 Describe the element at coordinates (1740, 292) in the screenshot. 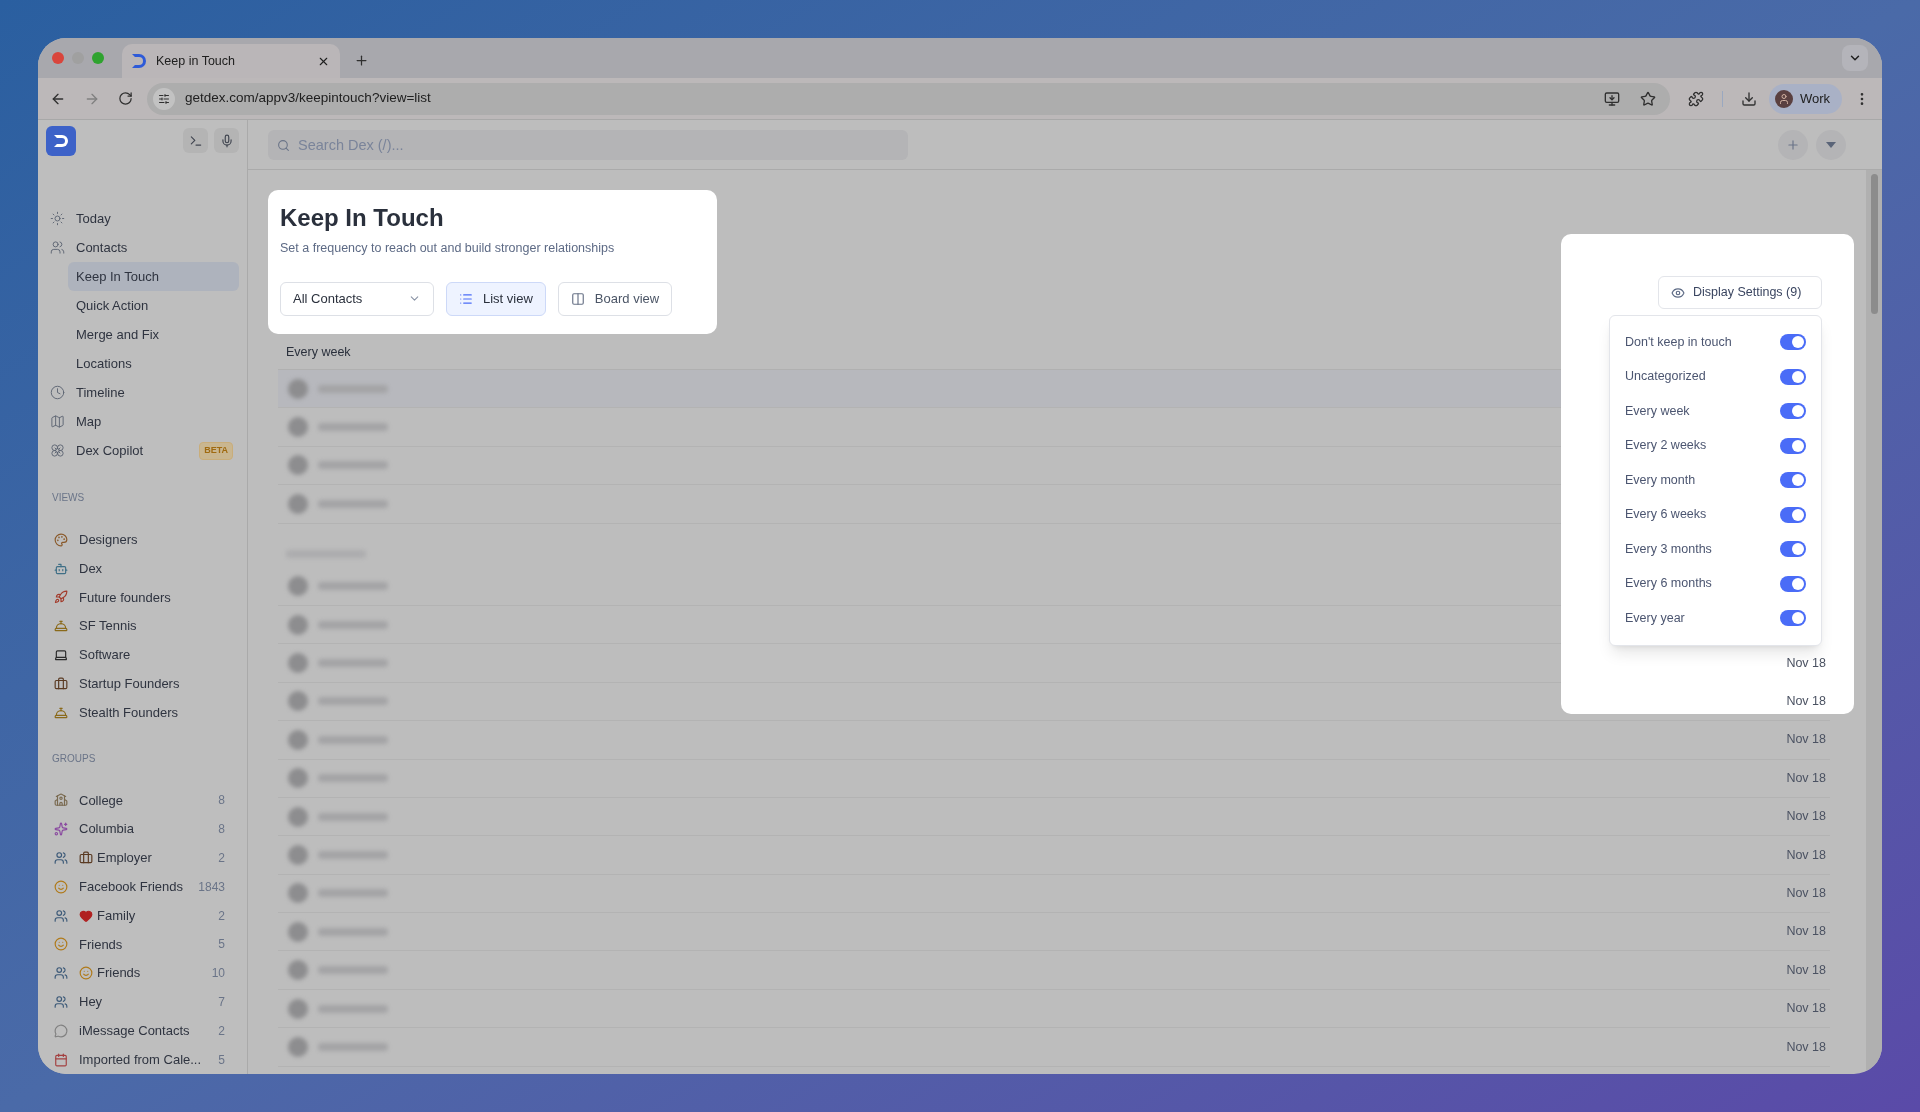

I see `display-settings-button: Display Settings (9)` at that location.